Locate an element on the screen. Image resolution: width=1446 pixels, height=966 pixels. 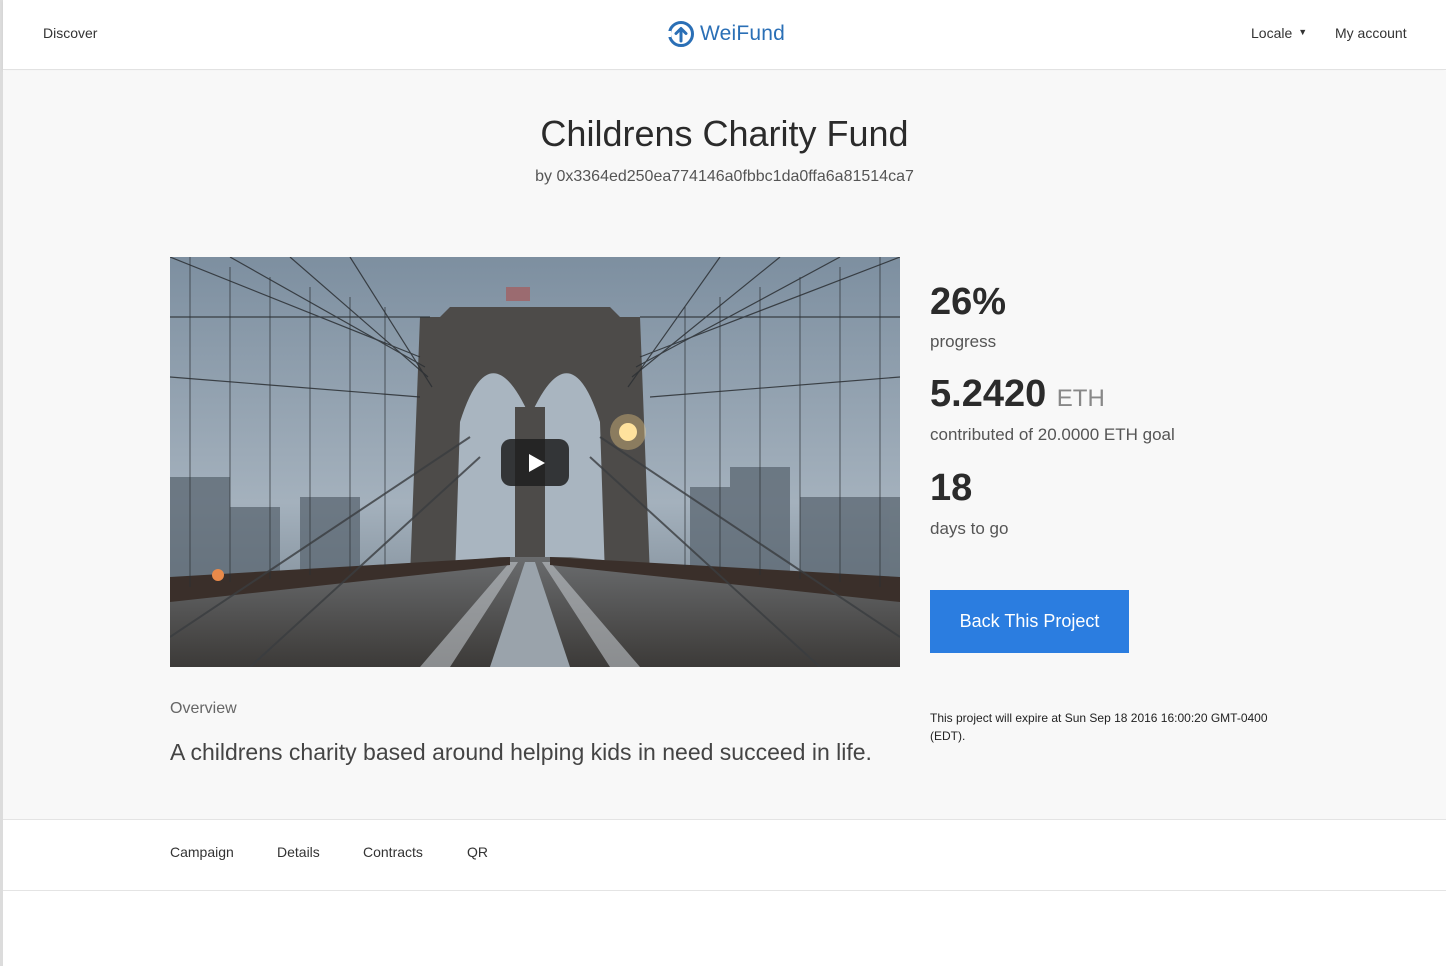
upload-arrow-circle-icon is located at coordinates (680, 34).